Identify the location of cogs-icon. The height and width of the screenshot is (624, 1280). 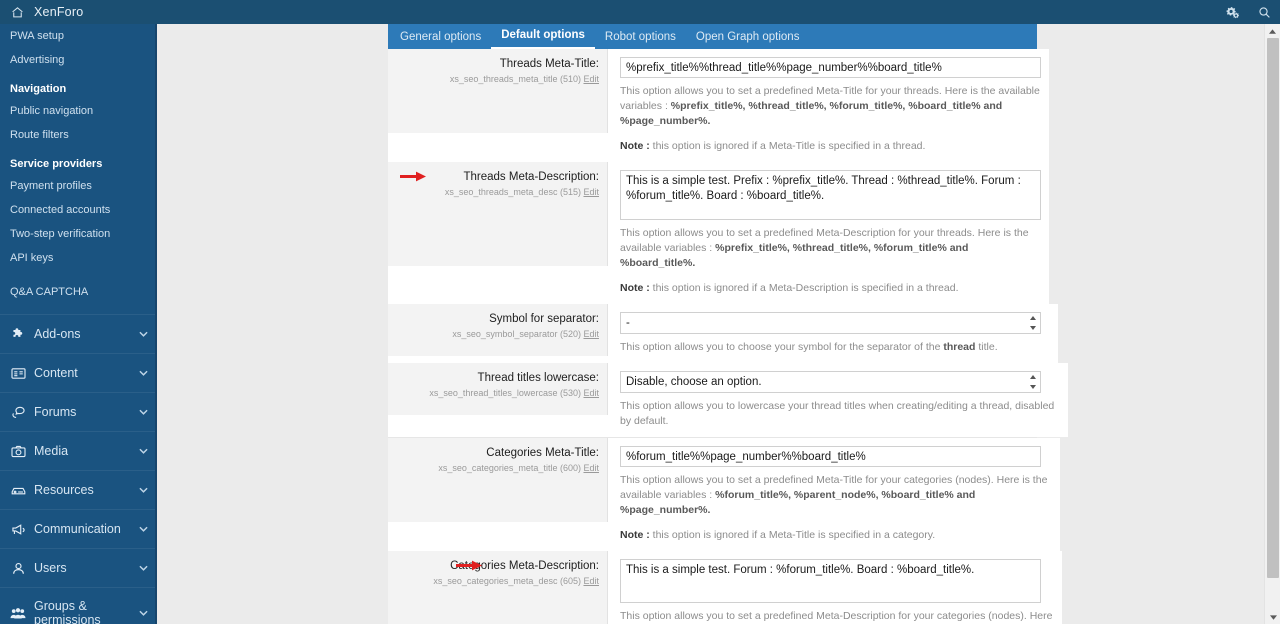
(1232, 12).